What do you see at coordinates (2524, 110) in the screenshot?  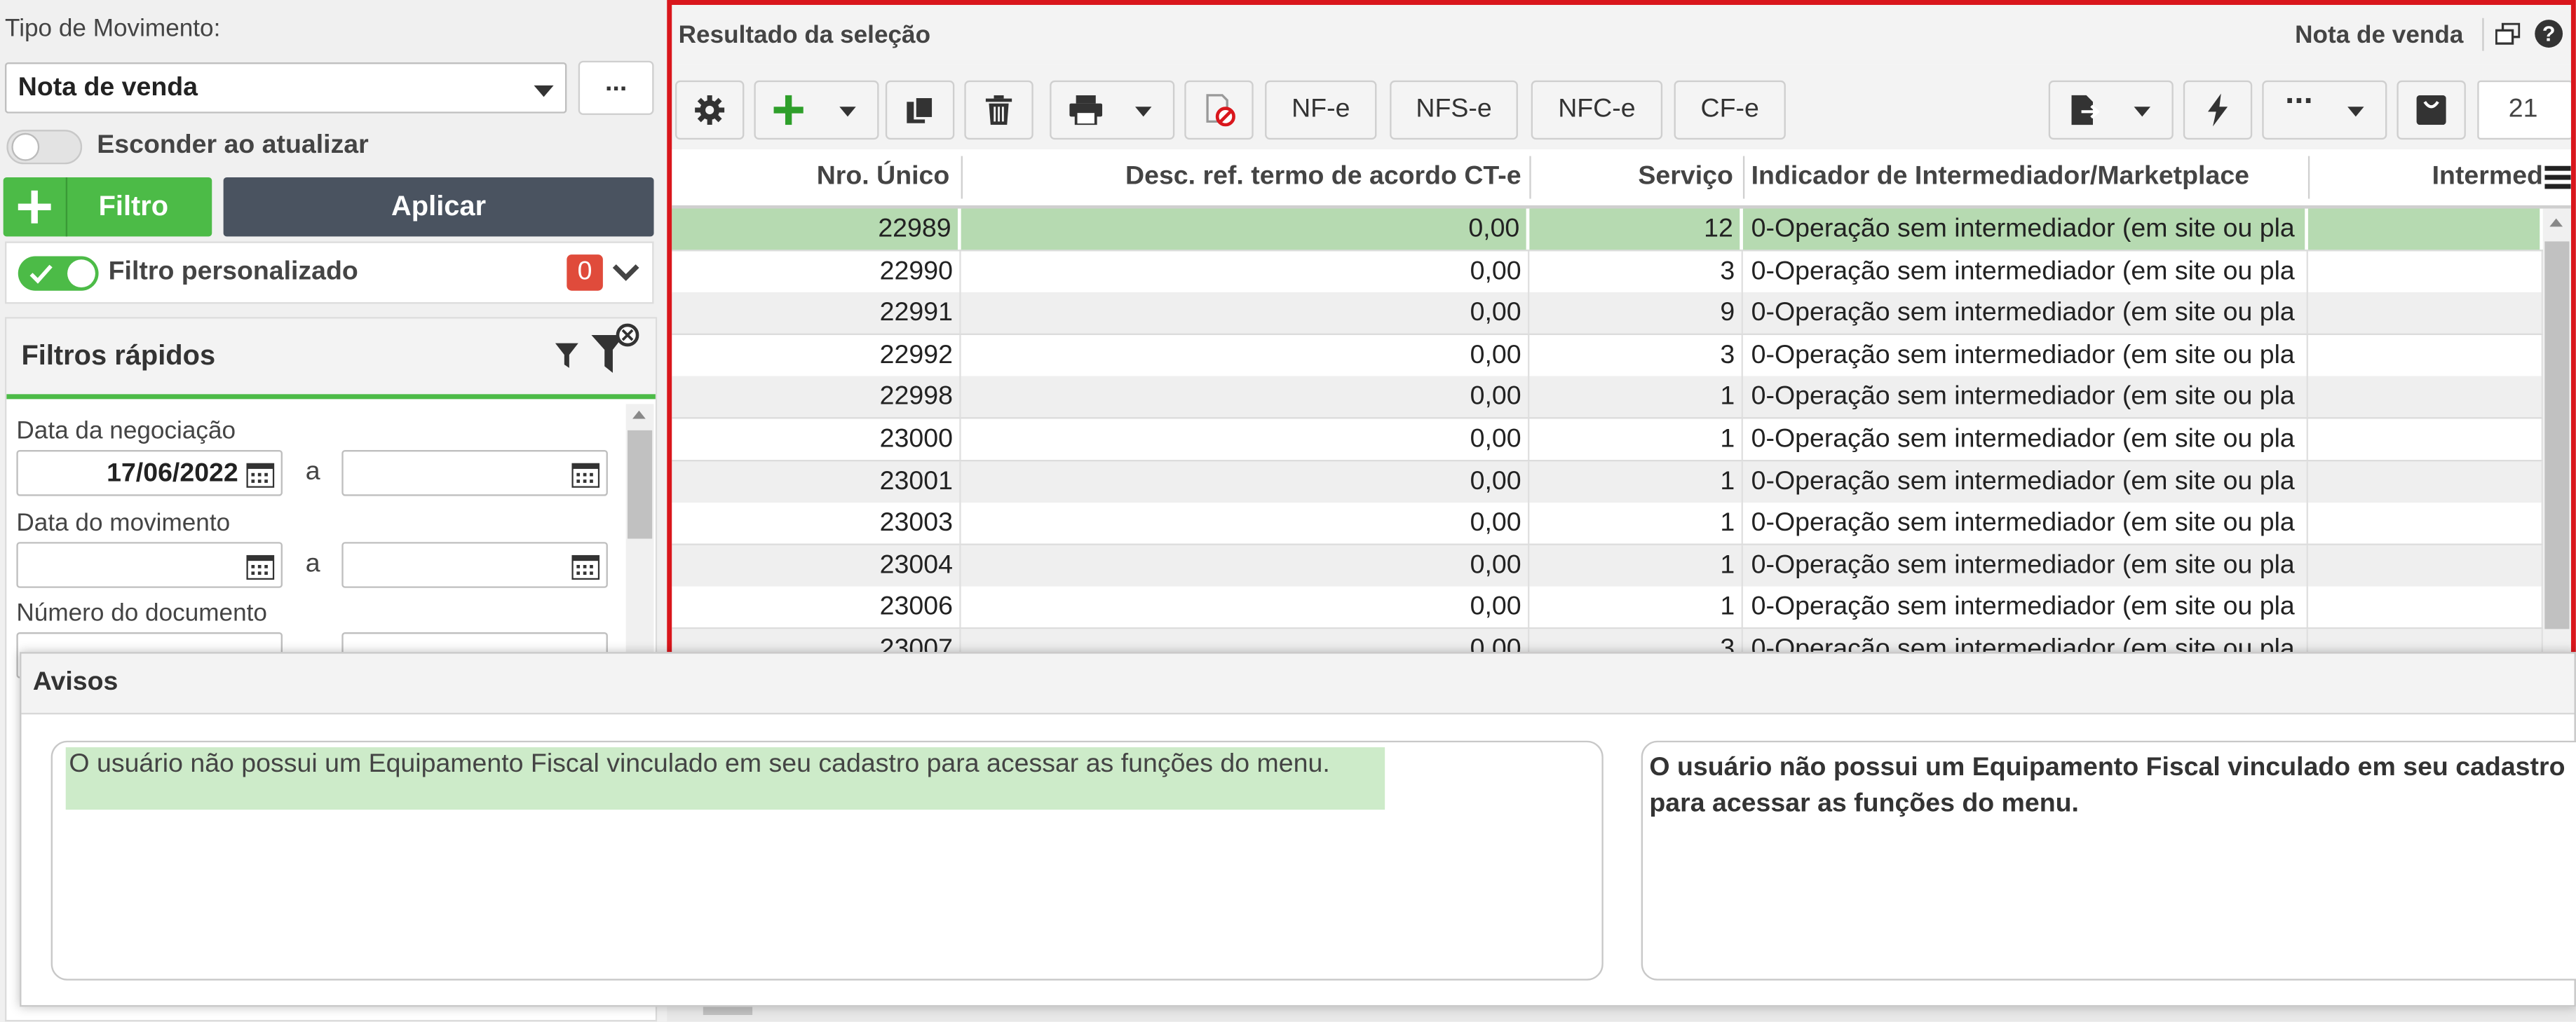 I see `page-size-input: 21` at bounding box center [2524, 110].